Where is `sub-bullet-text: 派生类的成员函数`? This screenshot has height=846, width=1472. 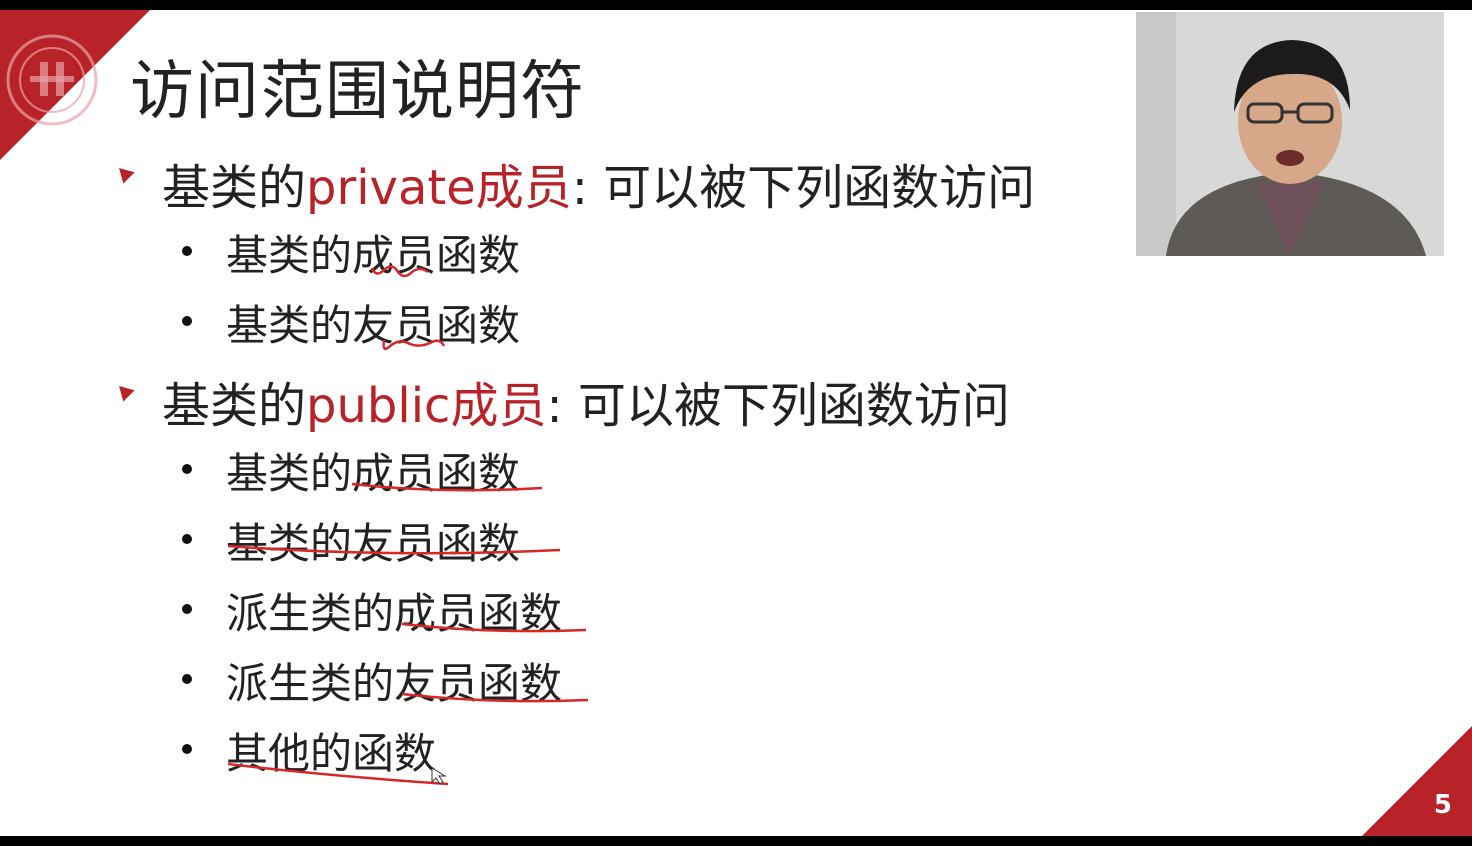
sub-bullet-text: 派生类的成员函数 is located at coordinates (394, 613).